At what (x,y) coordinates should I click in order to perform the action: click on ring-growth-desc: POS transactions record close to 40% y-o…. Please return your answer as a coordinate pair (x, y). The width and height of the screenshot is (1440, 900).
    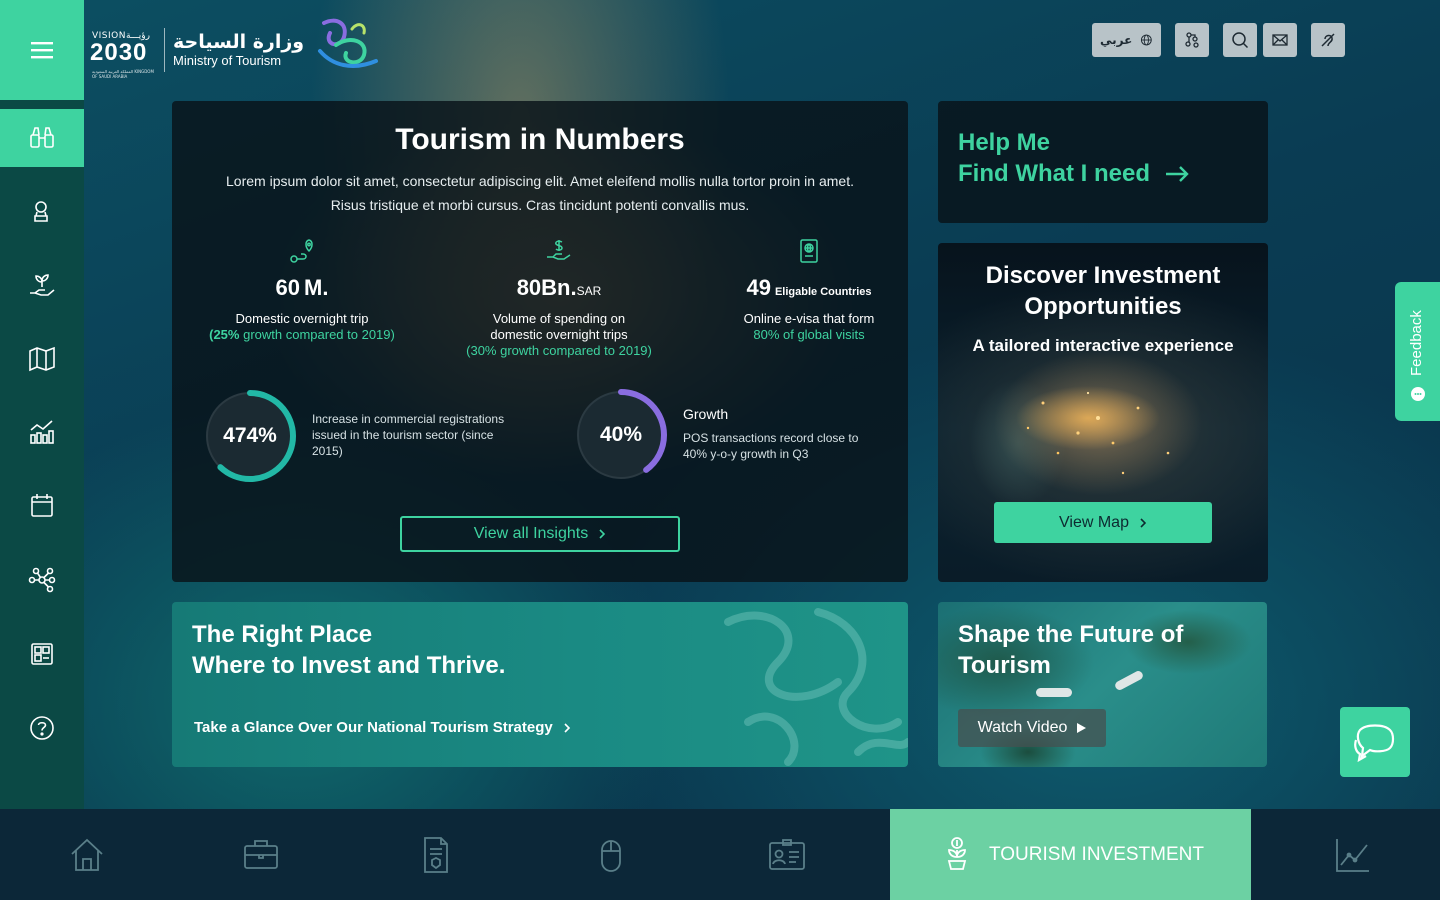
    Looking at the image, I should click on (771, 446).